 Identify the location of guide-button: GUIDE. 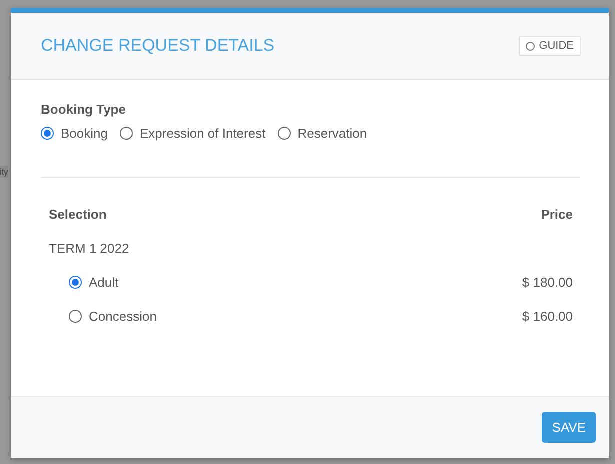
(550, 46).